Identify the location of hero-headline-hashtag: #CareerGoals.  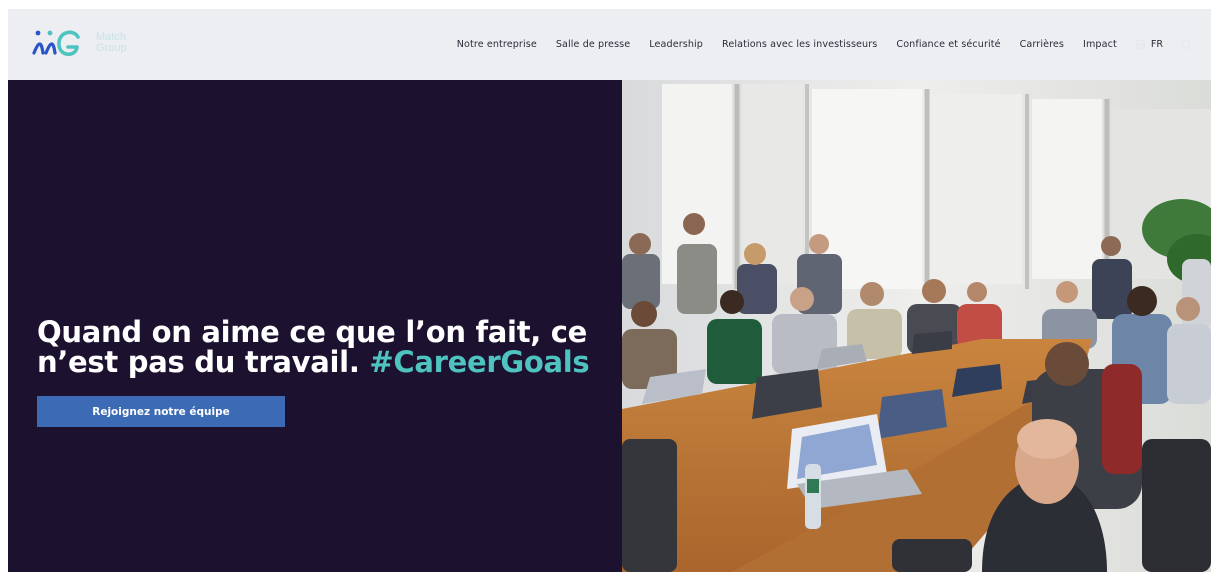
(479, 362).